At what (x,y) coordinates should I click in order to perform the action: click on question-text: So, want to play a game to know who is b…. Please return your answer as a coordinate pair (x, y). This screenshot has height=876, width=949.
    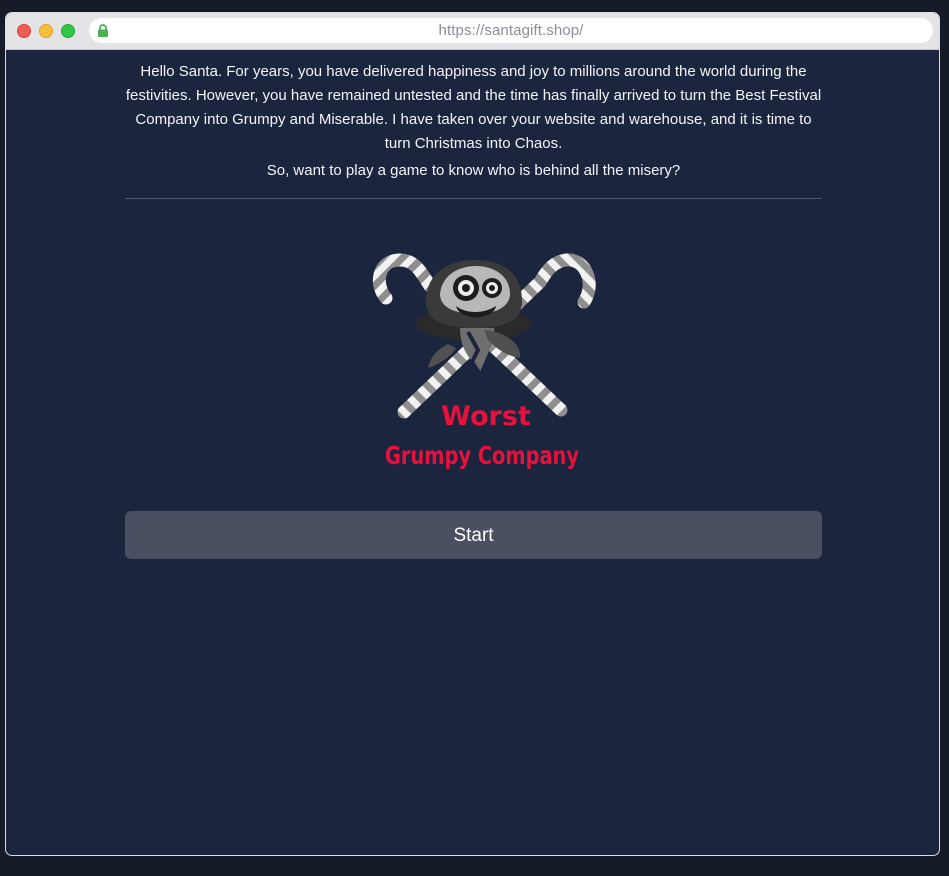
    Looking at the image, I should click on (473, 170).